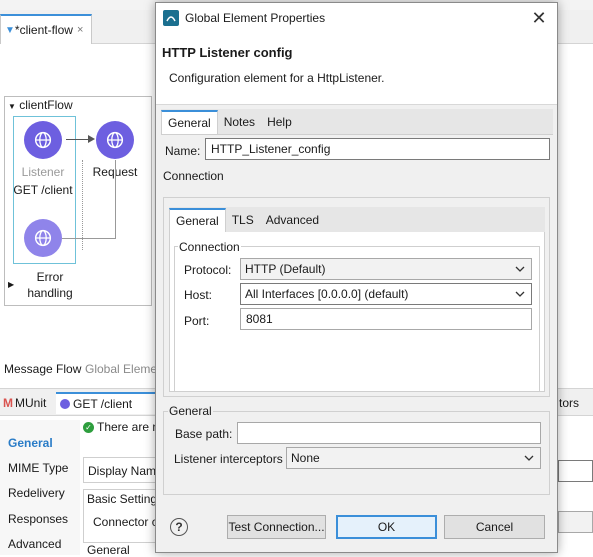 The height and width of the screenshot is (557, 593). Describe the element at coordinates (239, 122) in the screenshot. I see `tab-notes: Notes` at that location.